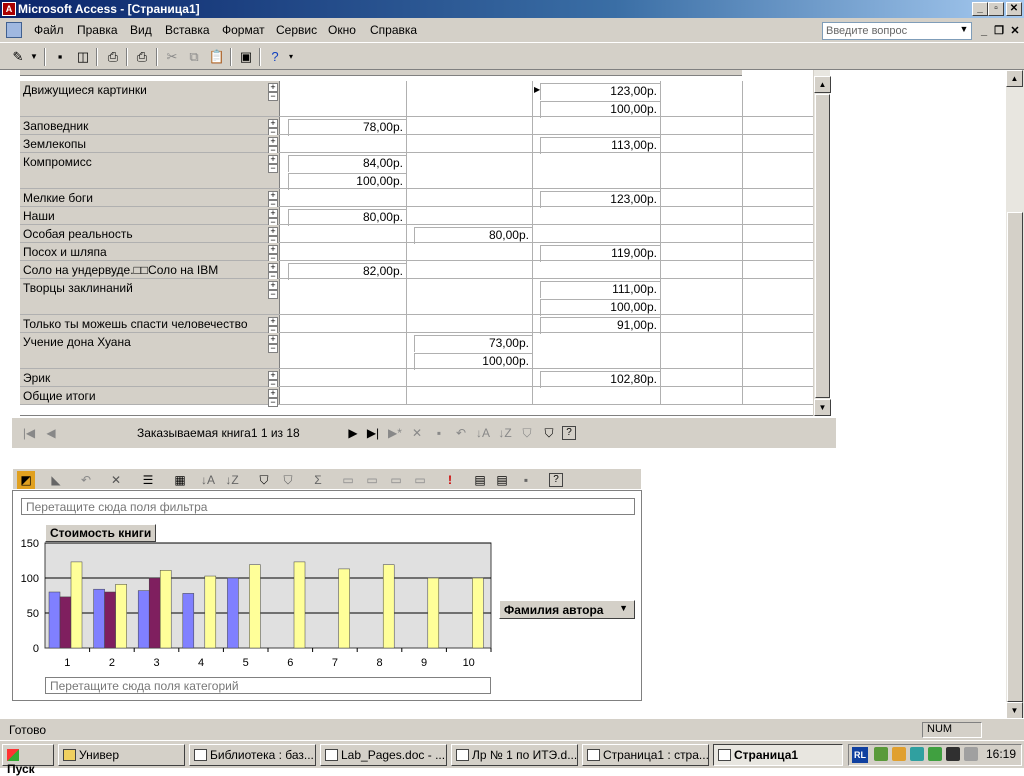 The image size is (1024, 776). Describe the element at coordinates (600, 325) in the screenshot. I see `pivot-cell: 91,00р.` at that location.